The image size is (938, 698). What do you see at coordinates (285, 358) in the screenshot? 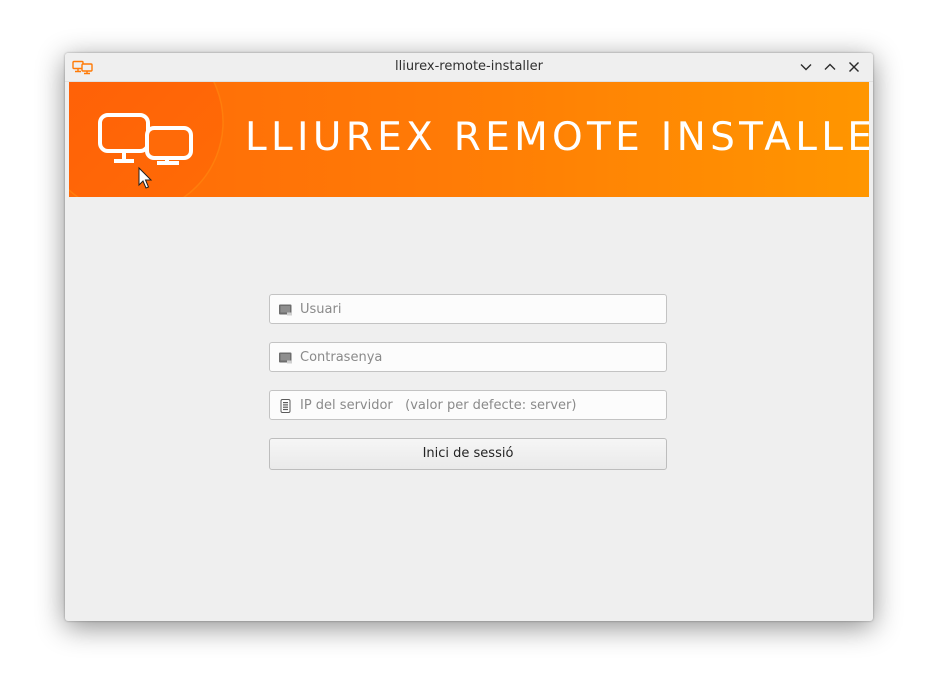
I see `password-card-icon` at bounding box center [285, 358].